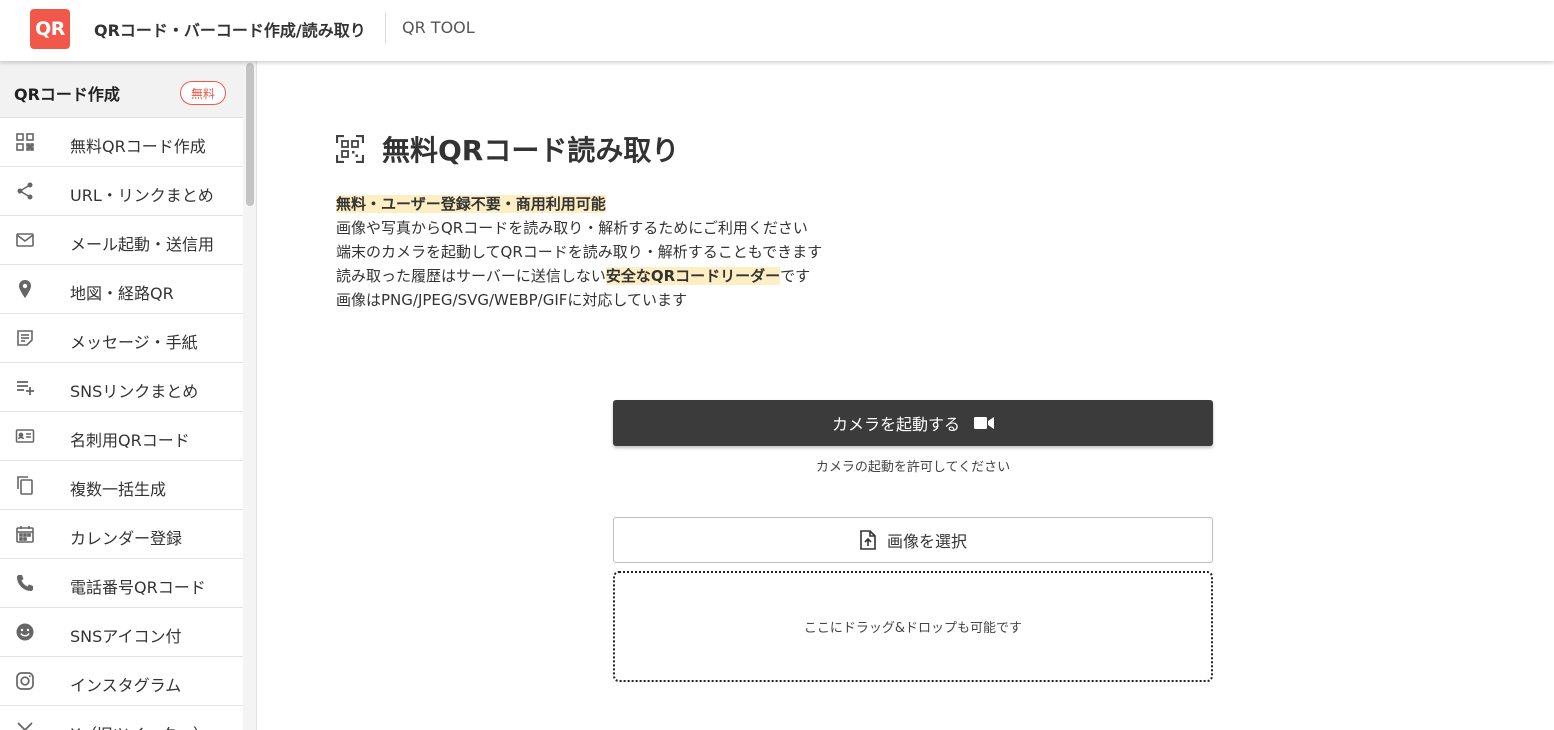 The width and height of the screenshot is (1554, 730). Describe the element at coordinates (471, 204) in the screenshot. I see `feature-highlight: 無料・ユーザー登録不要・商用利用可能` at that location.